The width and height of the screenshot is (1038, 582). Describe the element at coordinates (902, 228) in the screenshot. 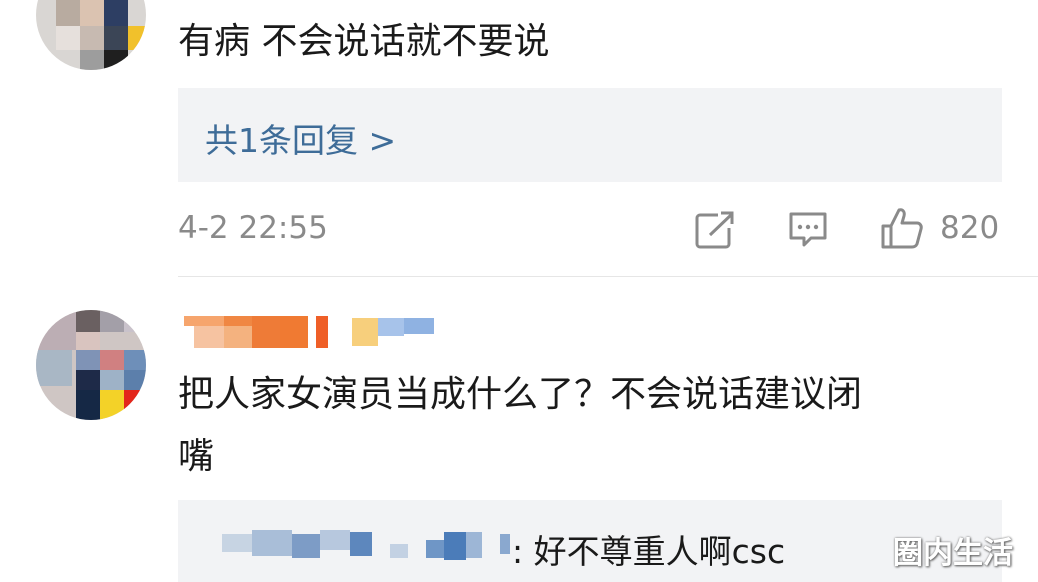

I see `thumbs-up-icon` at that location.